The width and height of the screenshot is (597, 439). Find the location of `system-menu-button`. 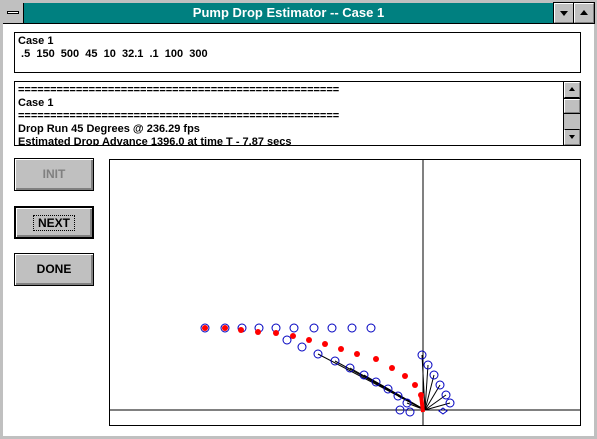

system-menu-button is located at coordinates (13, 13).